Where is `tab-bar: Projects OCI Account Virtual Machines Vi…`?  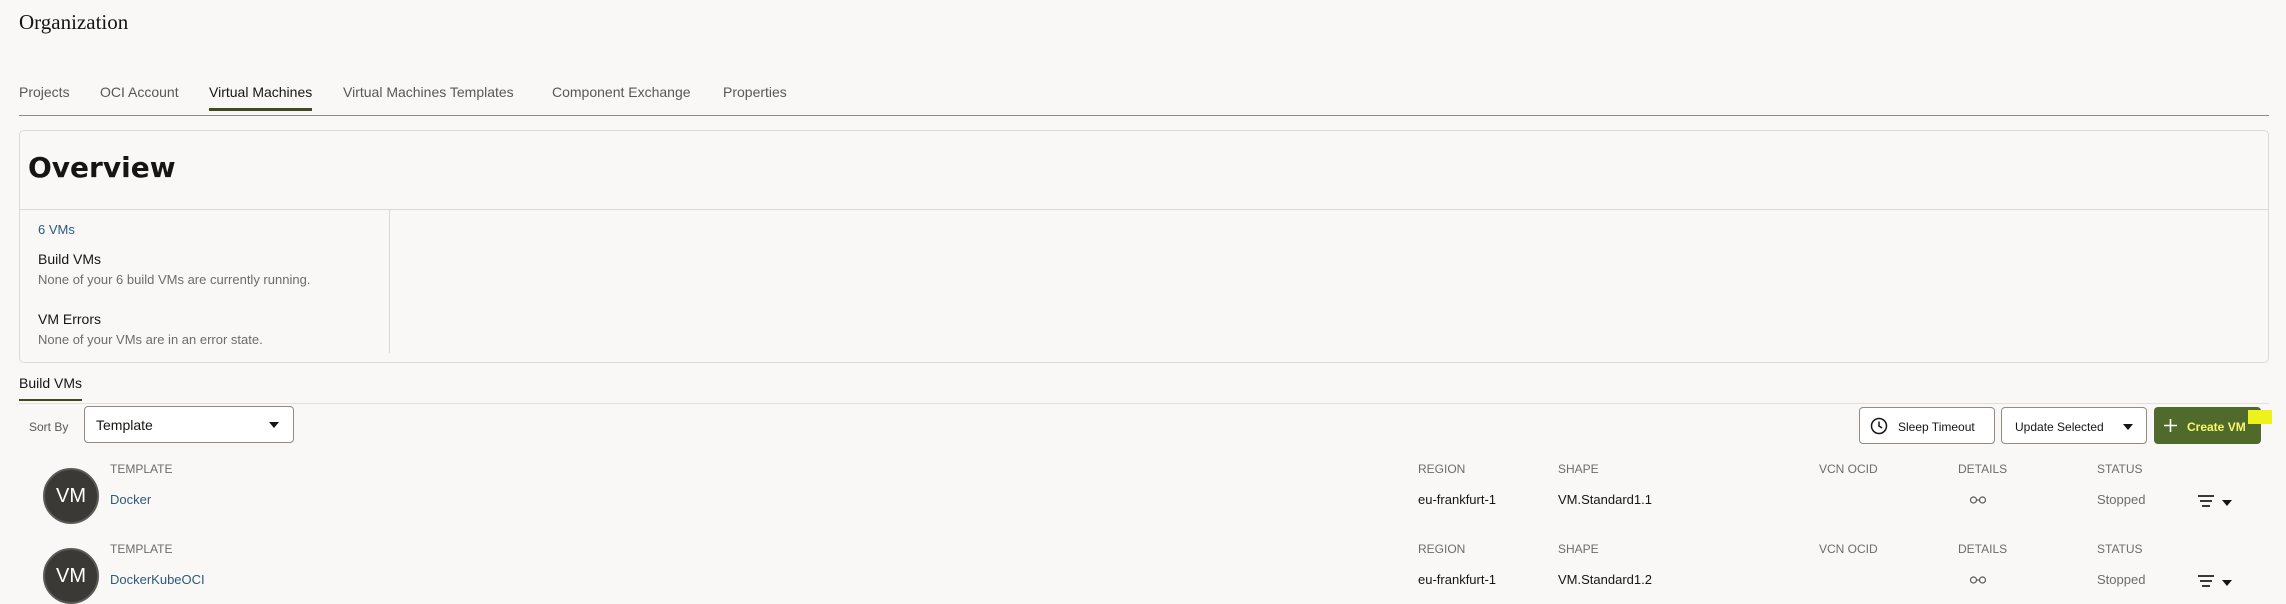 tab-bar: Projects OCI Account Virtual Machines Vi… is located at coordinates (1144, 98).